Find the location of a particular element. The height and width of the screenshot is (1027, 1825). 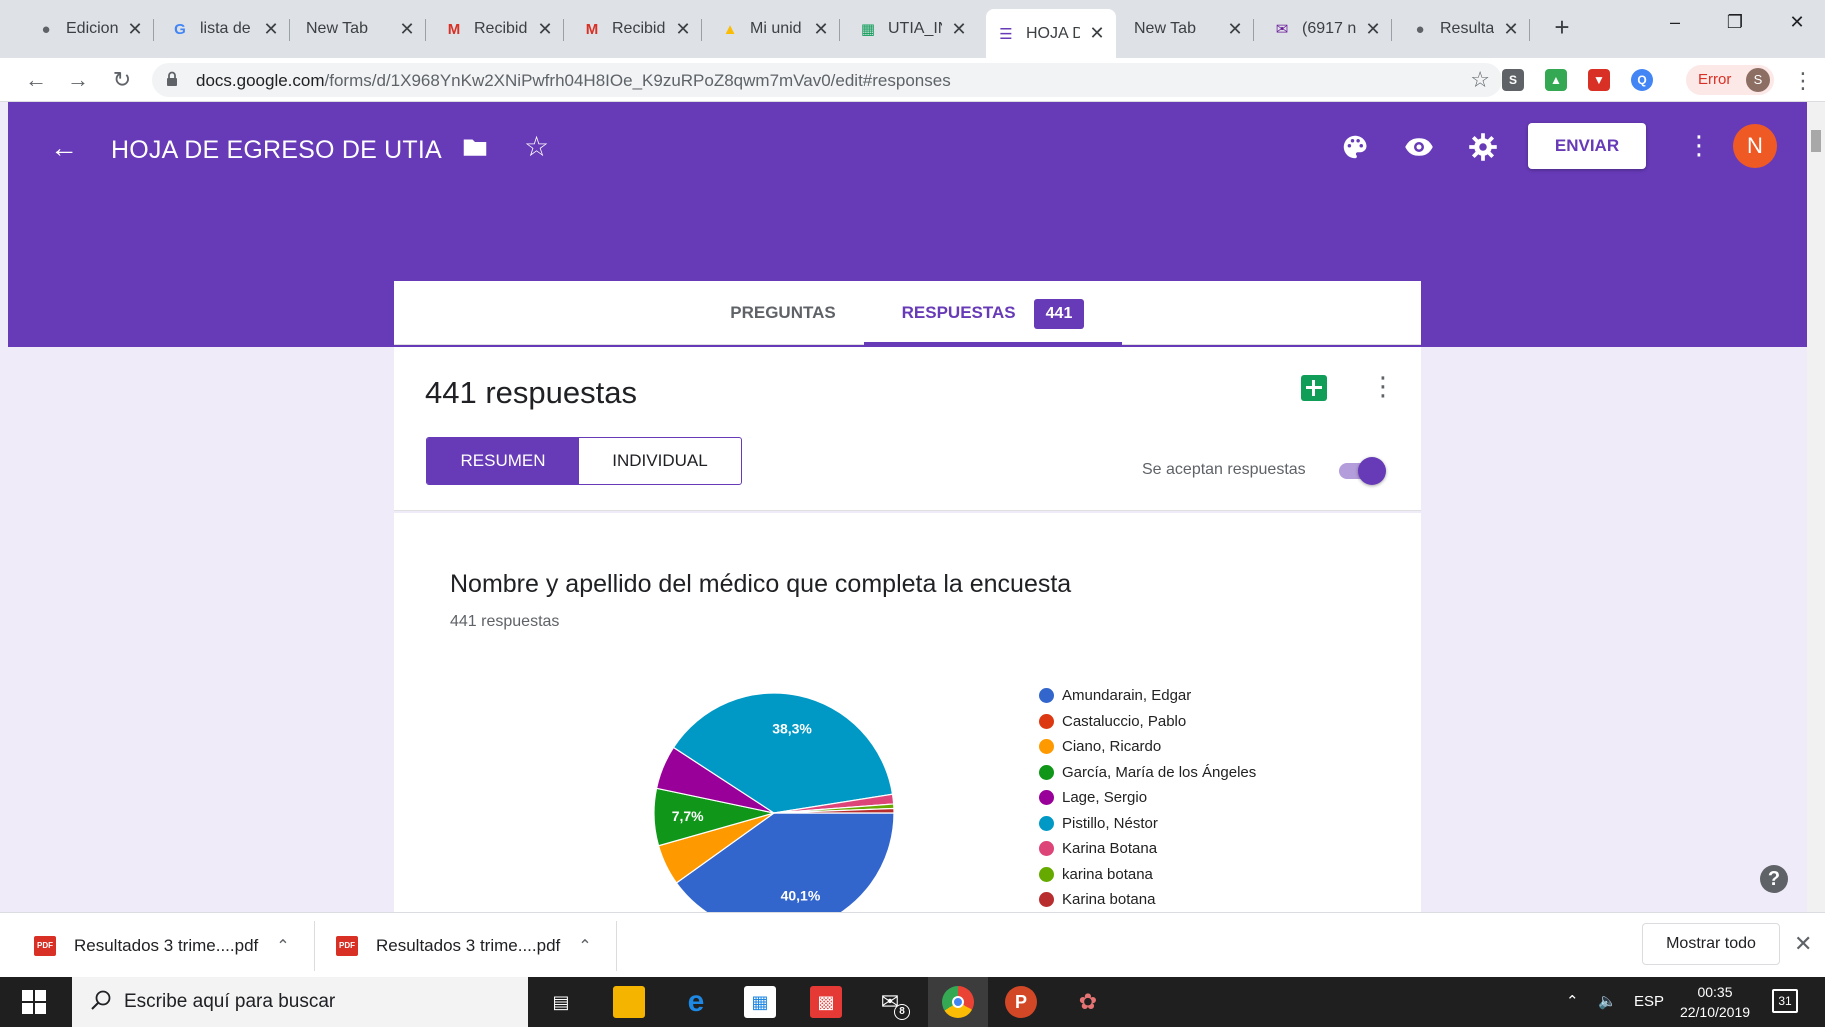

browser-tab: ● Edicion ✕ is located at coordinates (90, 29).